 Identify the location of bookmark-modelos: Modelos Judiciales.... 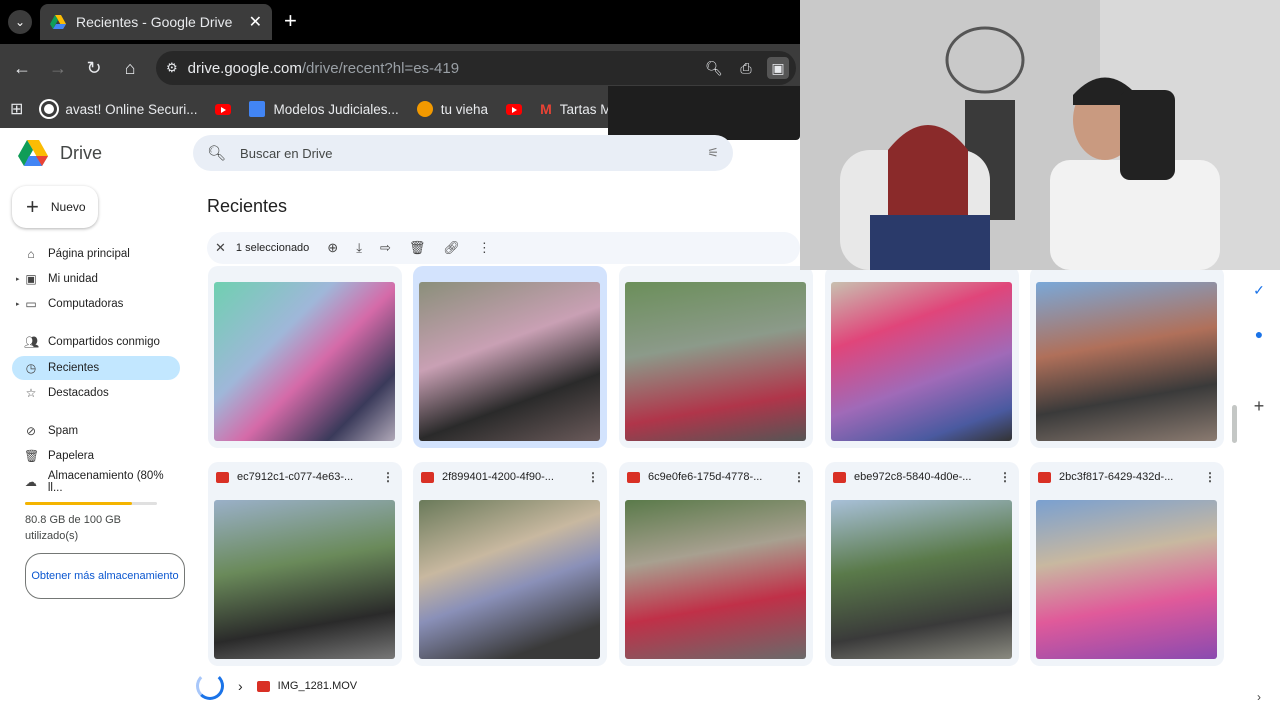
(324, 109).